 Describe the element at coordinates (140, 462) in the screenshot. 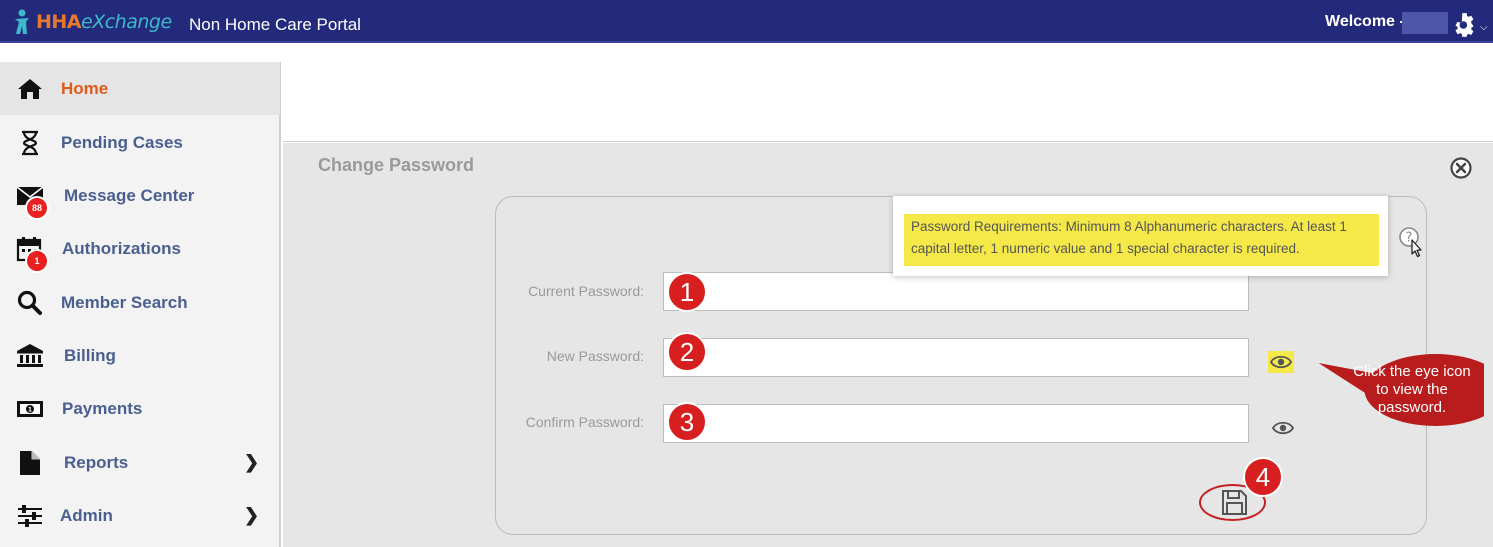

I see `sidebar-item-reports: Reports ❯` at that location.